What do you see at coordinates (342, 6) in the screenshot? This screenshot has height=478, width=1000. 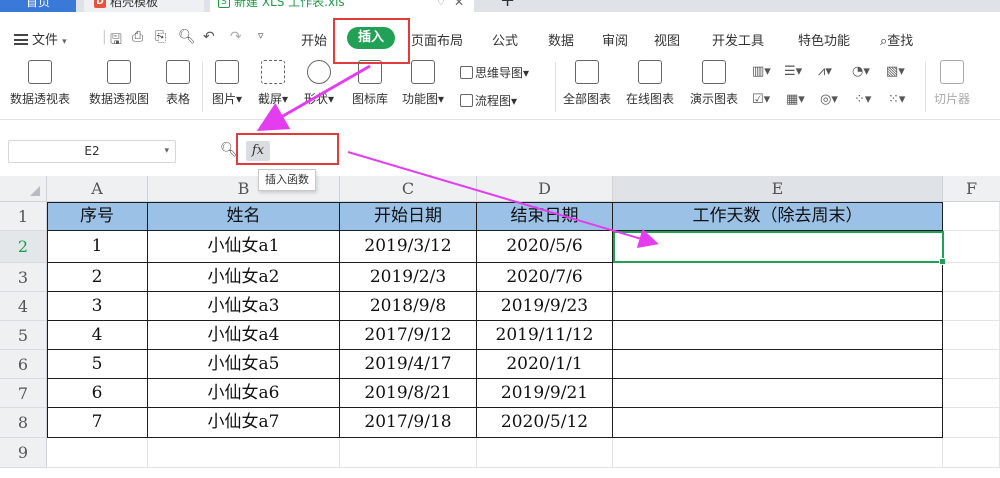 I see `tab-file: S 新建 XLS 工作表.xls ♢ ✕` at bounding box center [342, 6].